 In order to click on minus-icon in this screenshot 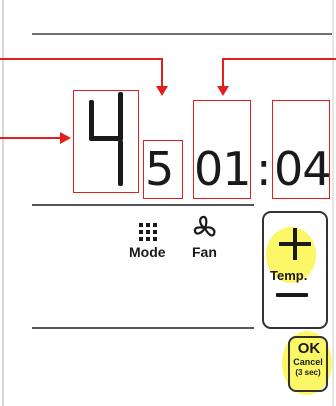, I will do `click(292, 295)`.